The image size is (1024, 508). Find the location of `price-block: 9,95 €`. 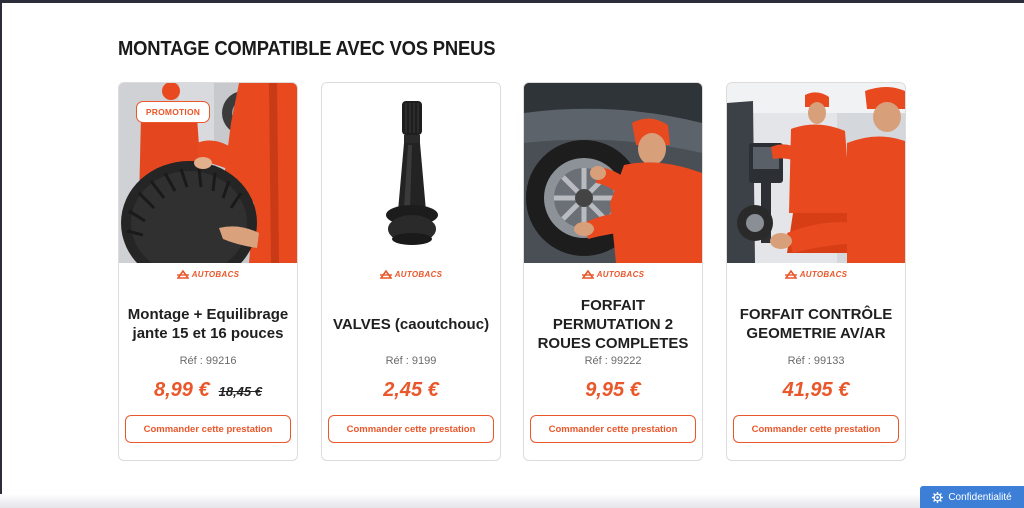

price-block: 9,95 € is located at coordinates (613, 390).